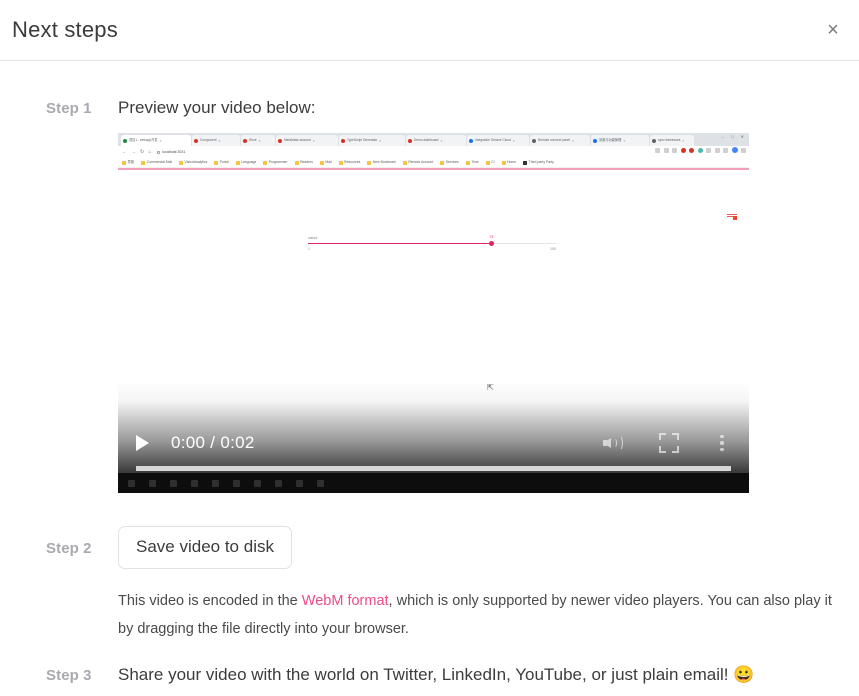  I want to click on captured-tab-title: Store, so click(253, 139).